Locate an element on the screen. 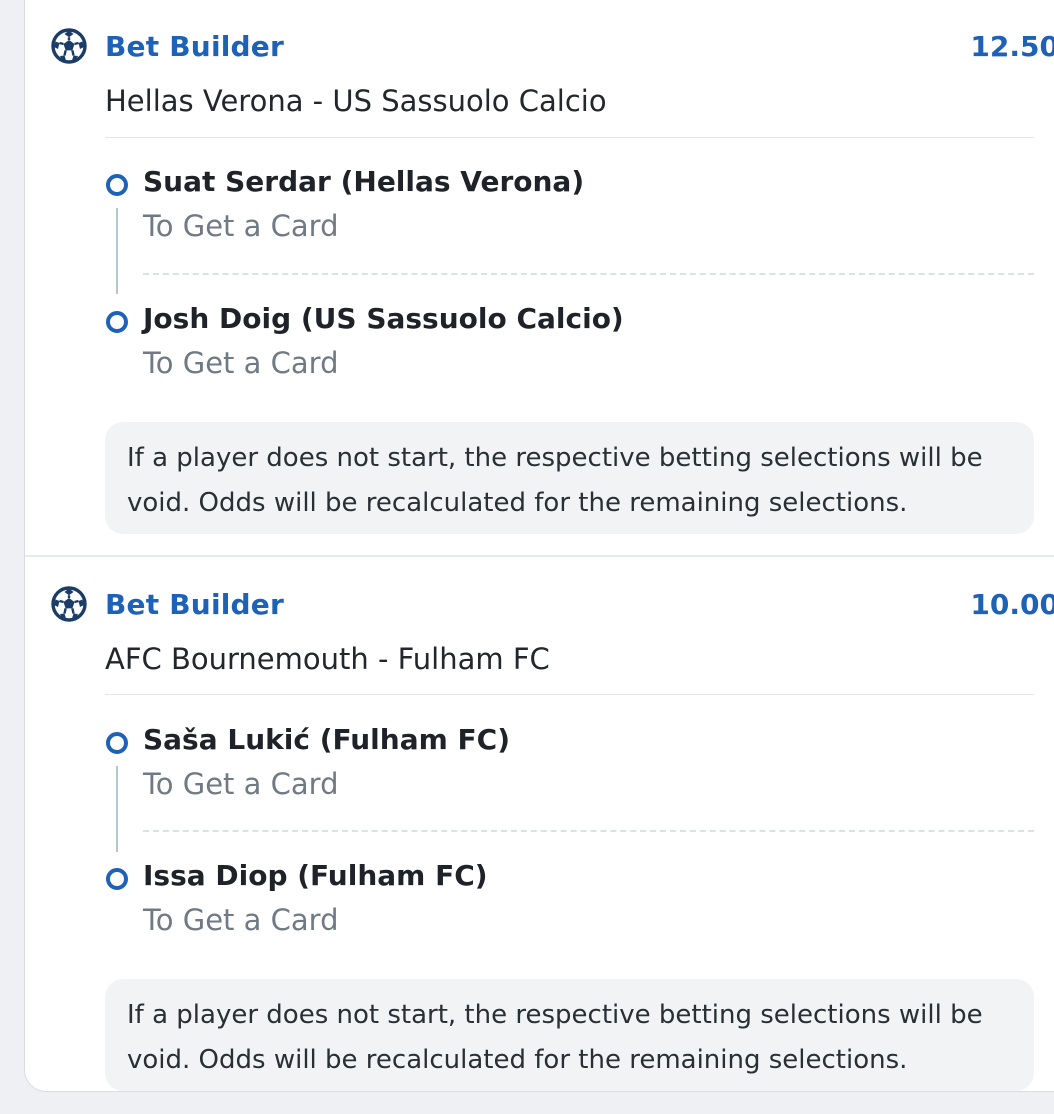 The height and width of the screenshot is (1114, 1054). selection-player: Suat Serdar (Hellas Verona) is located at coordinates (364, 181).